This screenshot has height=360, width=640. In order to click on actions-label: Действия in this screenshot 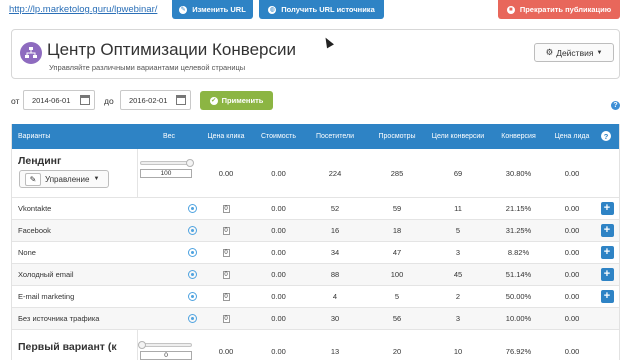, I will do `click(575, 52)`.